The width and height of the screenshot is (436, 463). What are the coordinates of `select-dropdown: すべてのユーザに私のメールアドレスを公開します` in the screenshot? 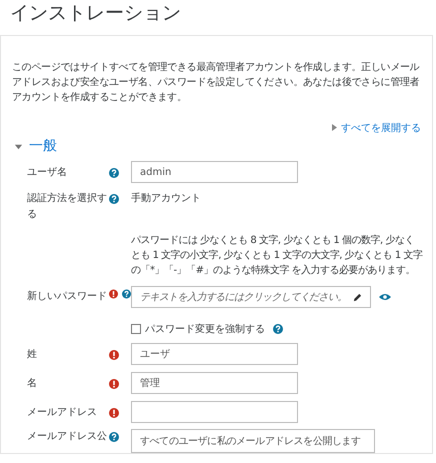 It's located at (253, 441).